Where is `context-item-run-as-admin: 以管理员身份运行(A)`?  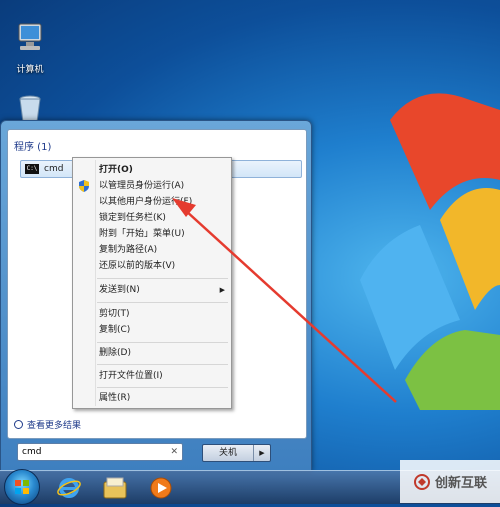
context-item-run-as-admin: 以管理员身份运行(A) is located at coordinates (141, 186).